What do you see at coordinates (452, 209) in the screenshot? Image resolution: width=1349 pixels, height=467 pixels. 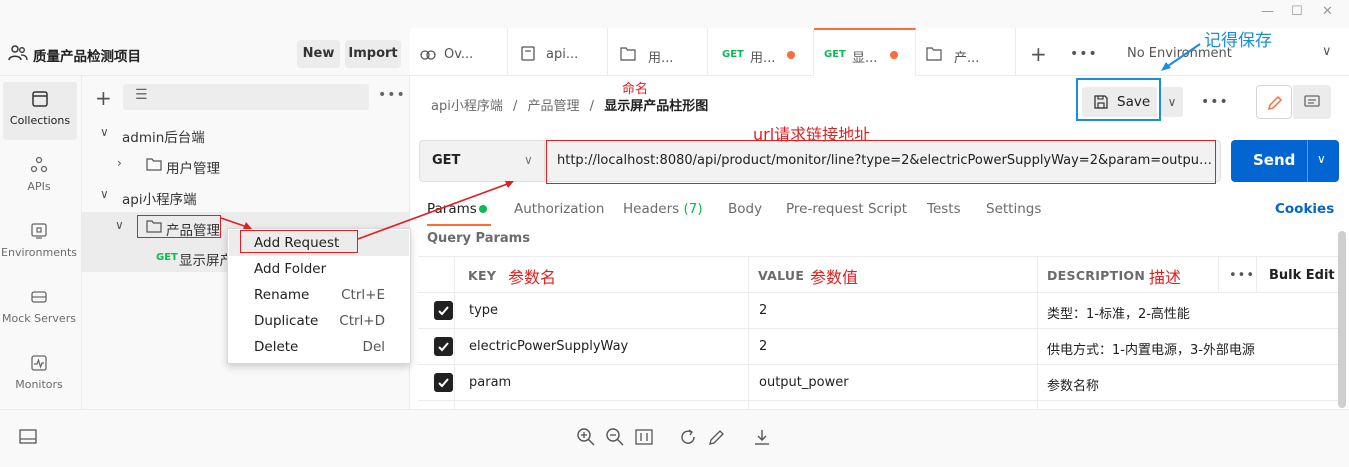 I see `tab-params: Params` at bounding box center [452, 209].